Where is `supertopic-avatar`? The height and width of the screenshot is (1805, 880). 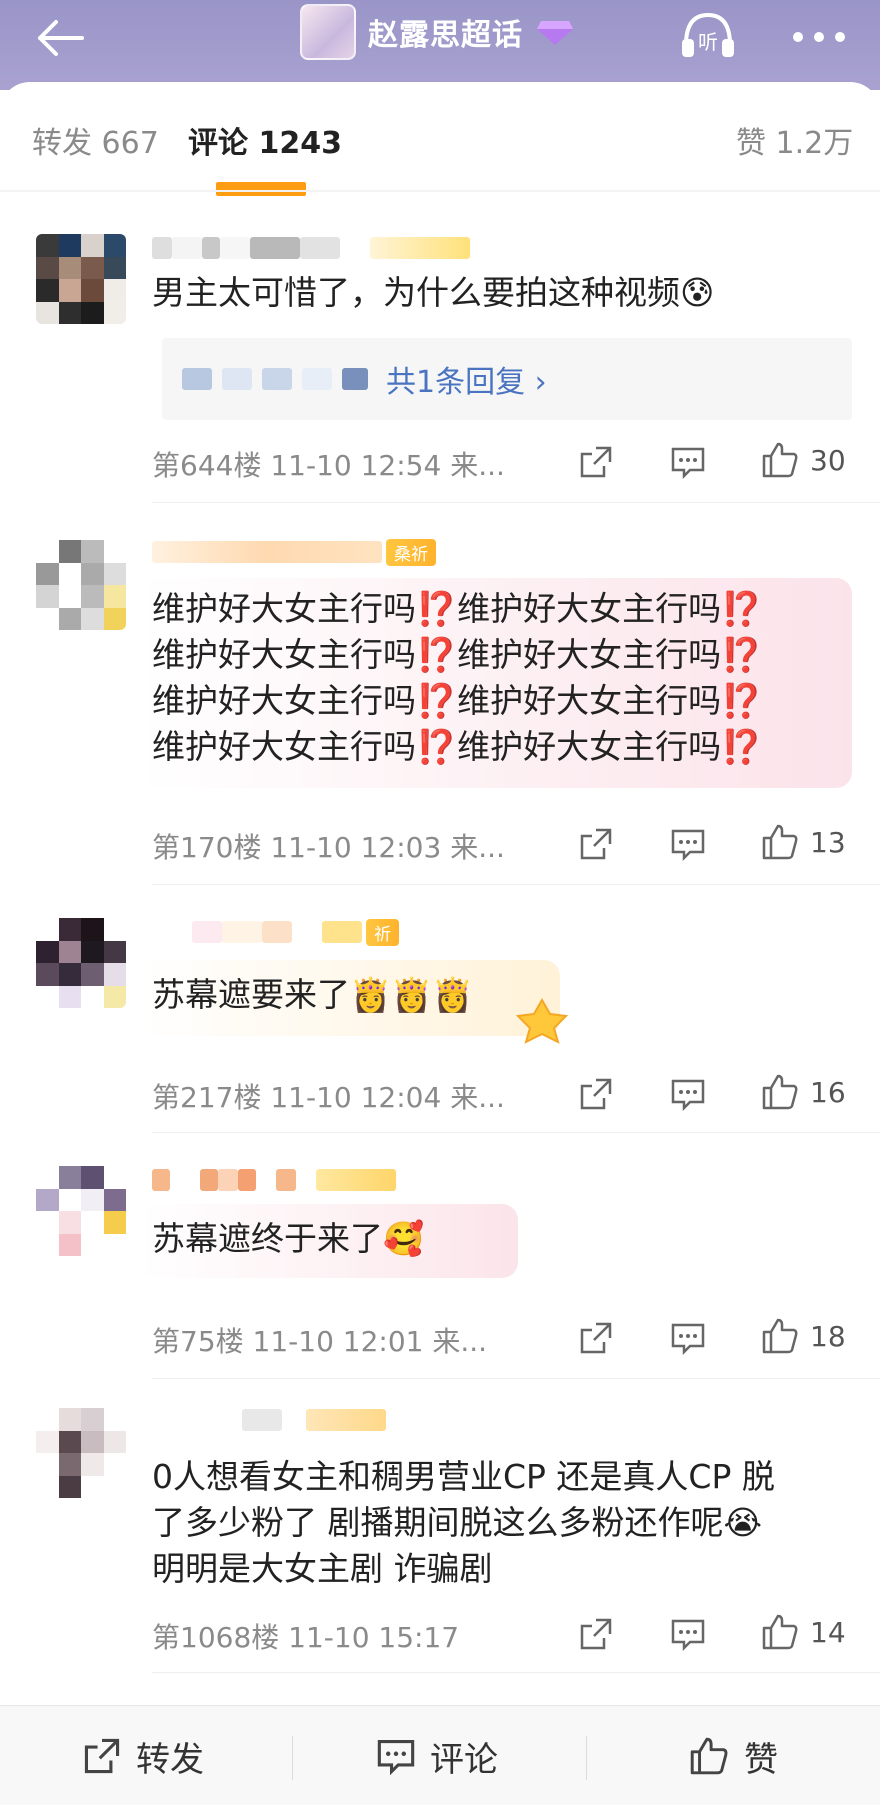
supertopic-avatar is located at coordinates (328, 32).